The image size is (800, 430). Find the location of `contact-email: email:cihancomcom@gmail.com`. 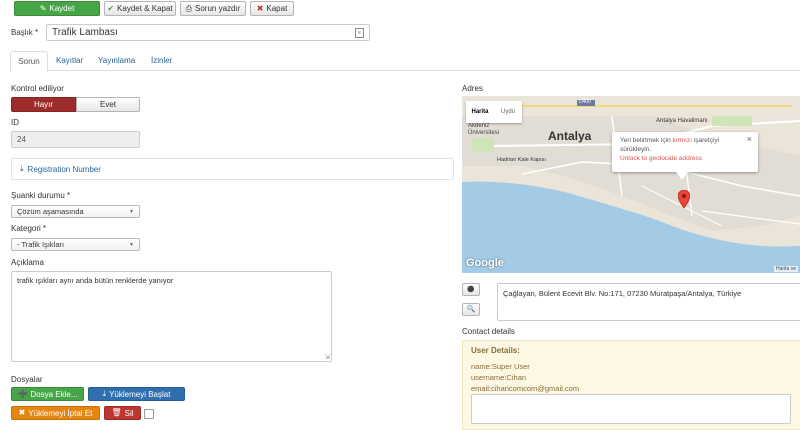

contact-email: email:cihancomcom@gmail.com is located at coordinates (525, 388).